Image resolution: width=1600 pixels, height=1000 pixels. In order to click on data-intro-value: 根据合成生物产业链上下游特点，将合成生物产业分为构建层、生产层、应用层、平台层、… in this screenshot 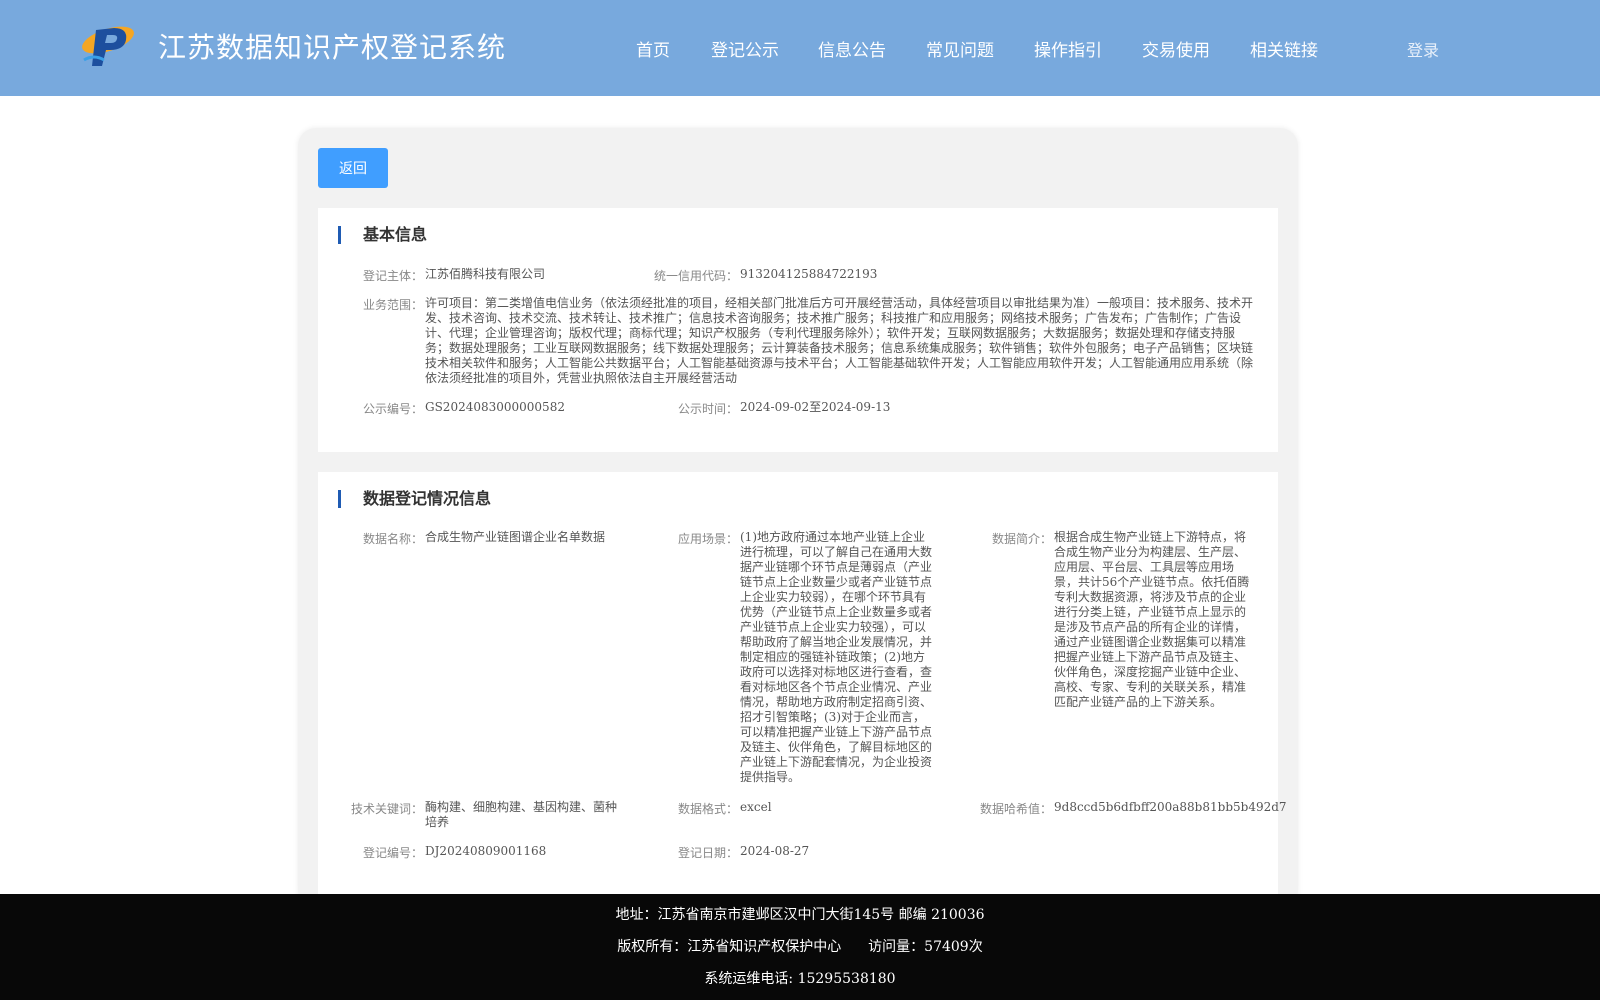, I will do `click(1152, 619)`.